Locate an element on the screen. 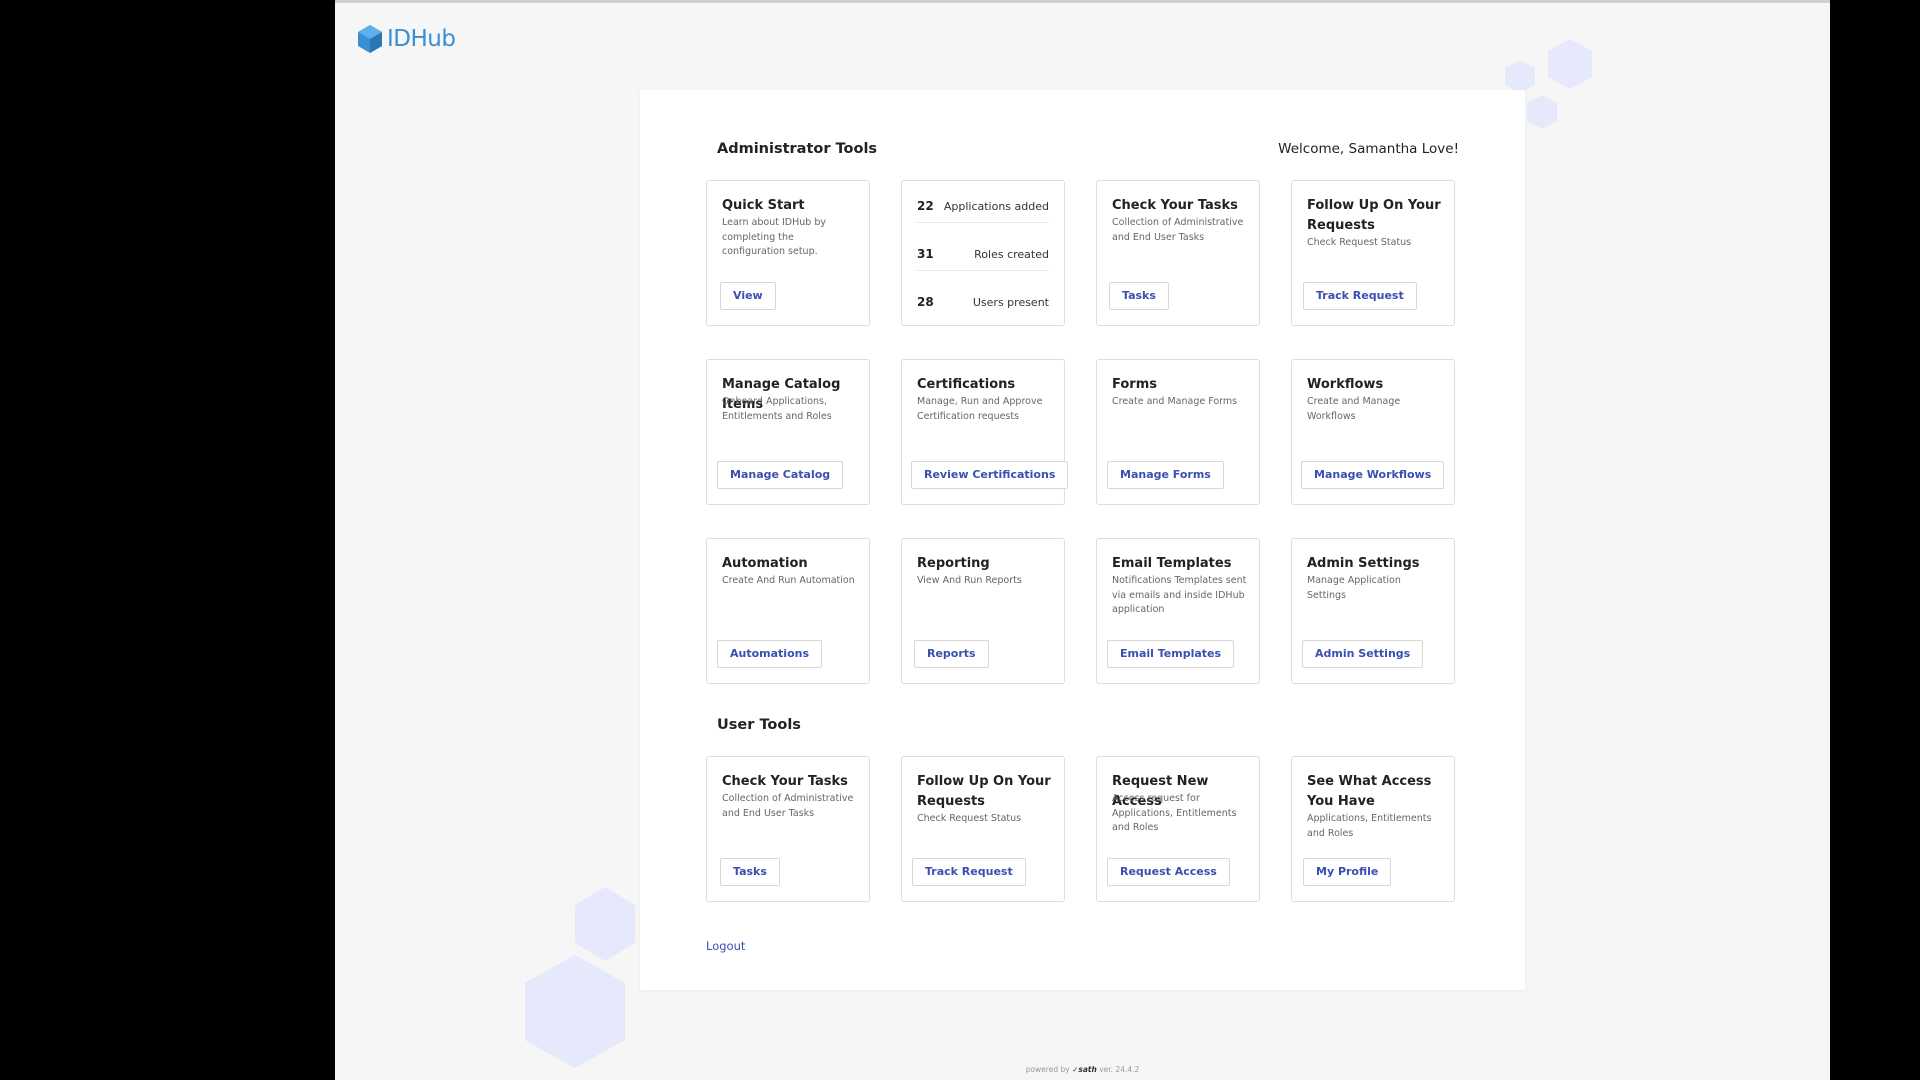  card-title: Workflows is located at coordinates (1345, 384).